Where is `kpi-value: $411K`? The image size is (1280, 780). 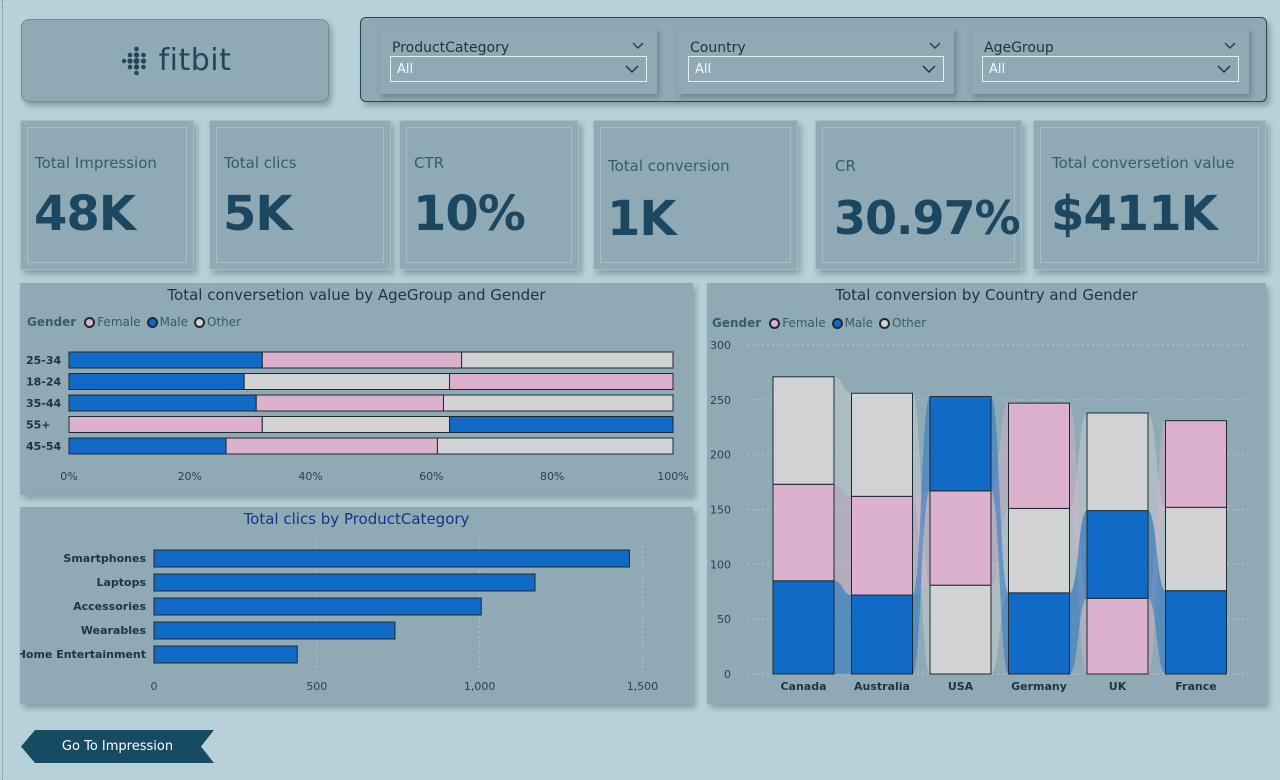 kpi-value: $411K is located at coordinates (1134, 214).